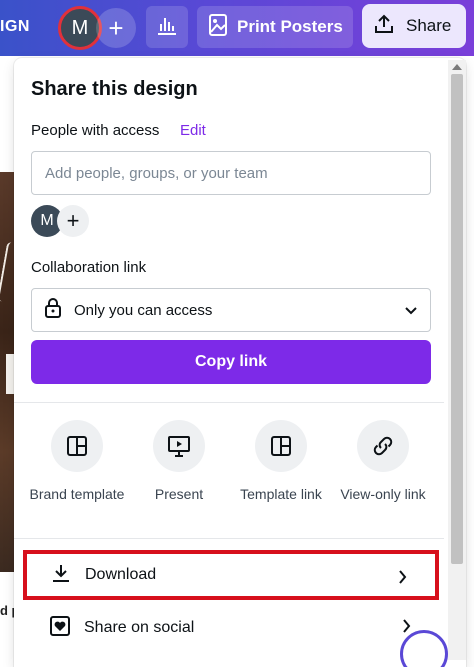  Describe the element at coordinates (95, 130) in the screenshot. I see `people-access-label: People with access` at that location.